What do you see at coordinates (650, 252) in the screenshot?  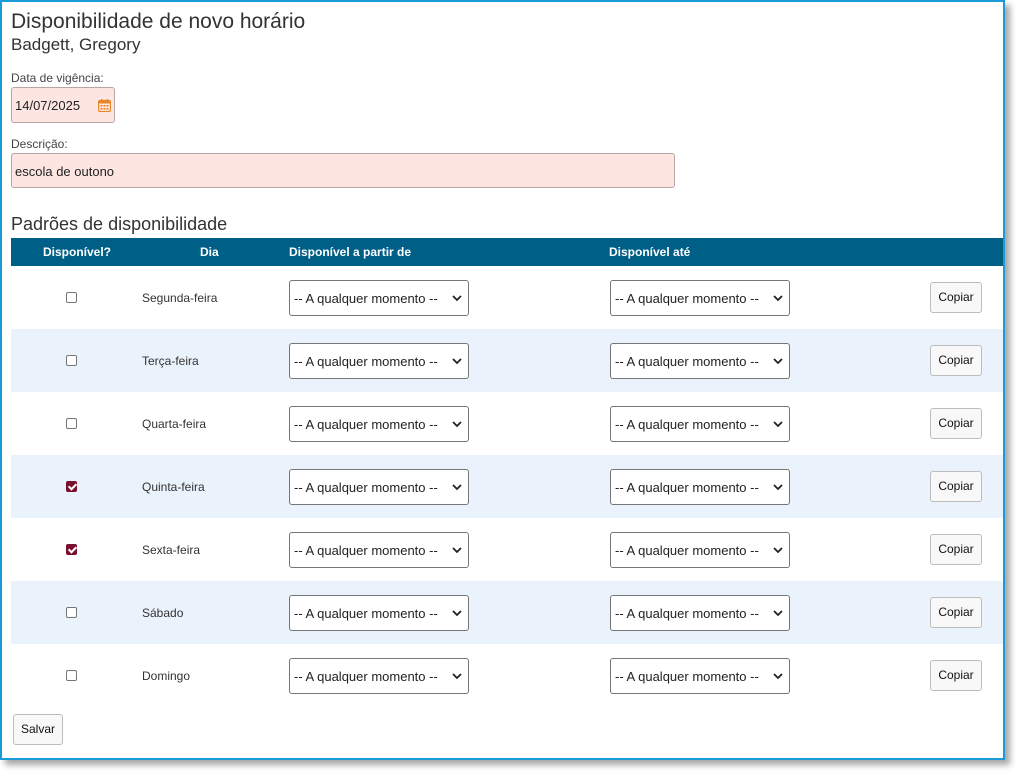 I see `header-available-until: Disponível até` at bounding box center [650, 252].